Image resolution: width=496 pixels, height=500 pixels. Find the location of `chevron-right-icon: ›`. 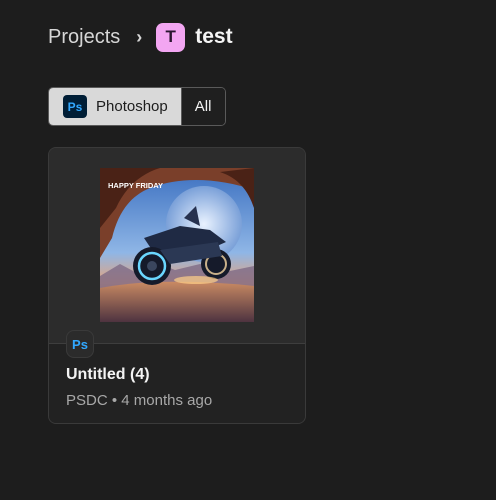

chevron-right-icon: › is located at coordinates (139, 36).